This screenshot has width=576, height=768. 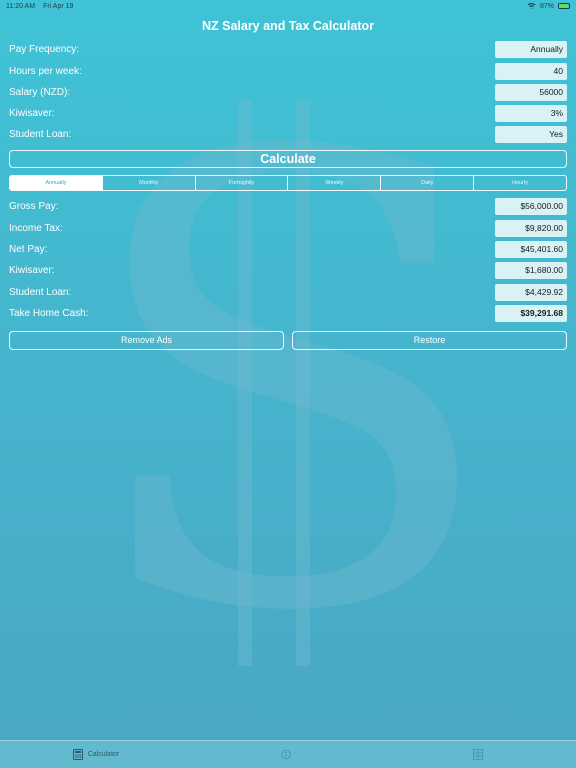 I want to click on wifi-icon, so click(x=531, y=6).